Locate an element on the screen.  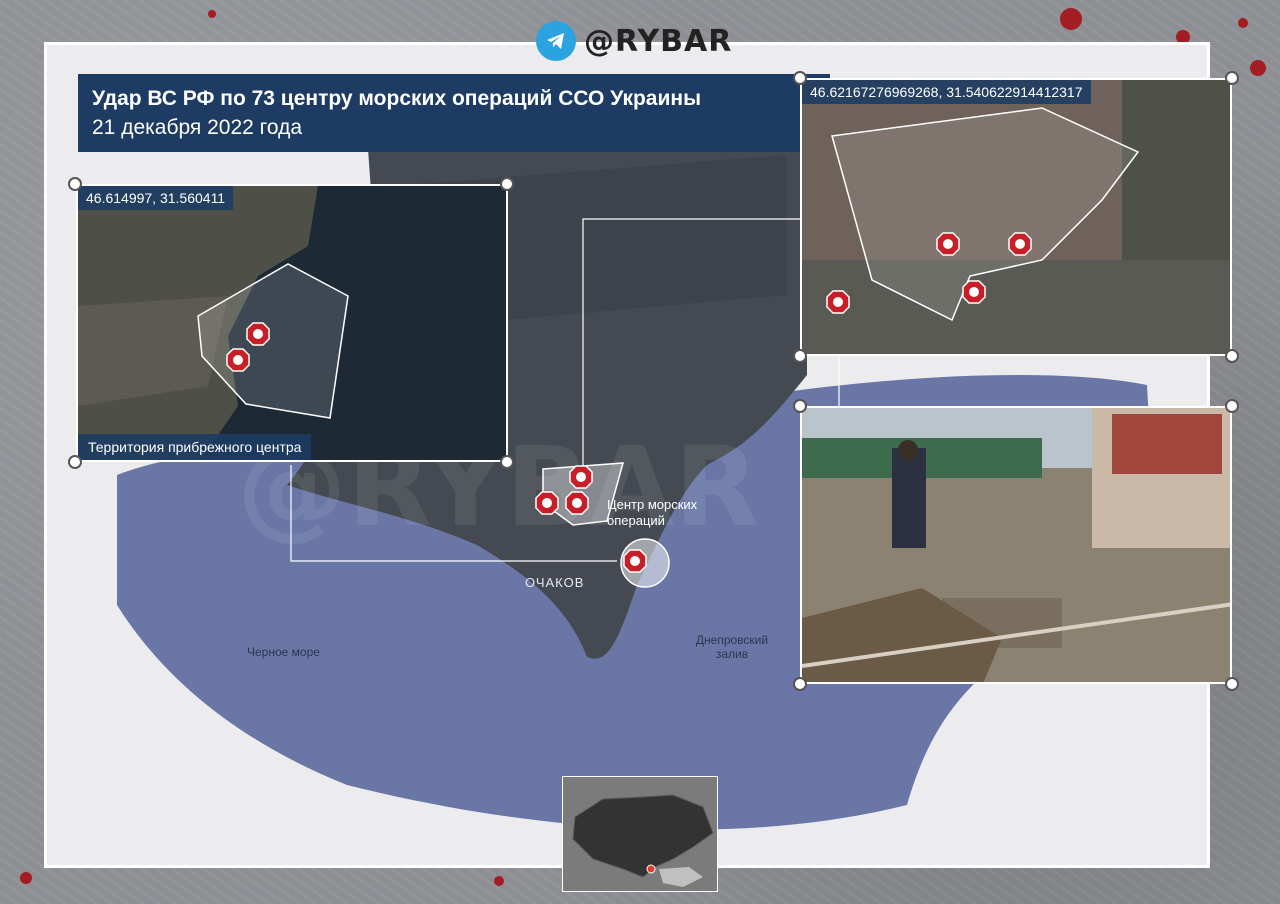
dnieper-bay-label: Днепровский залив is located at coordinates (732, 647).